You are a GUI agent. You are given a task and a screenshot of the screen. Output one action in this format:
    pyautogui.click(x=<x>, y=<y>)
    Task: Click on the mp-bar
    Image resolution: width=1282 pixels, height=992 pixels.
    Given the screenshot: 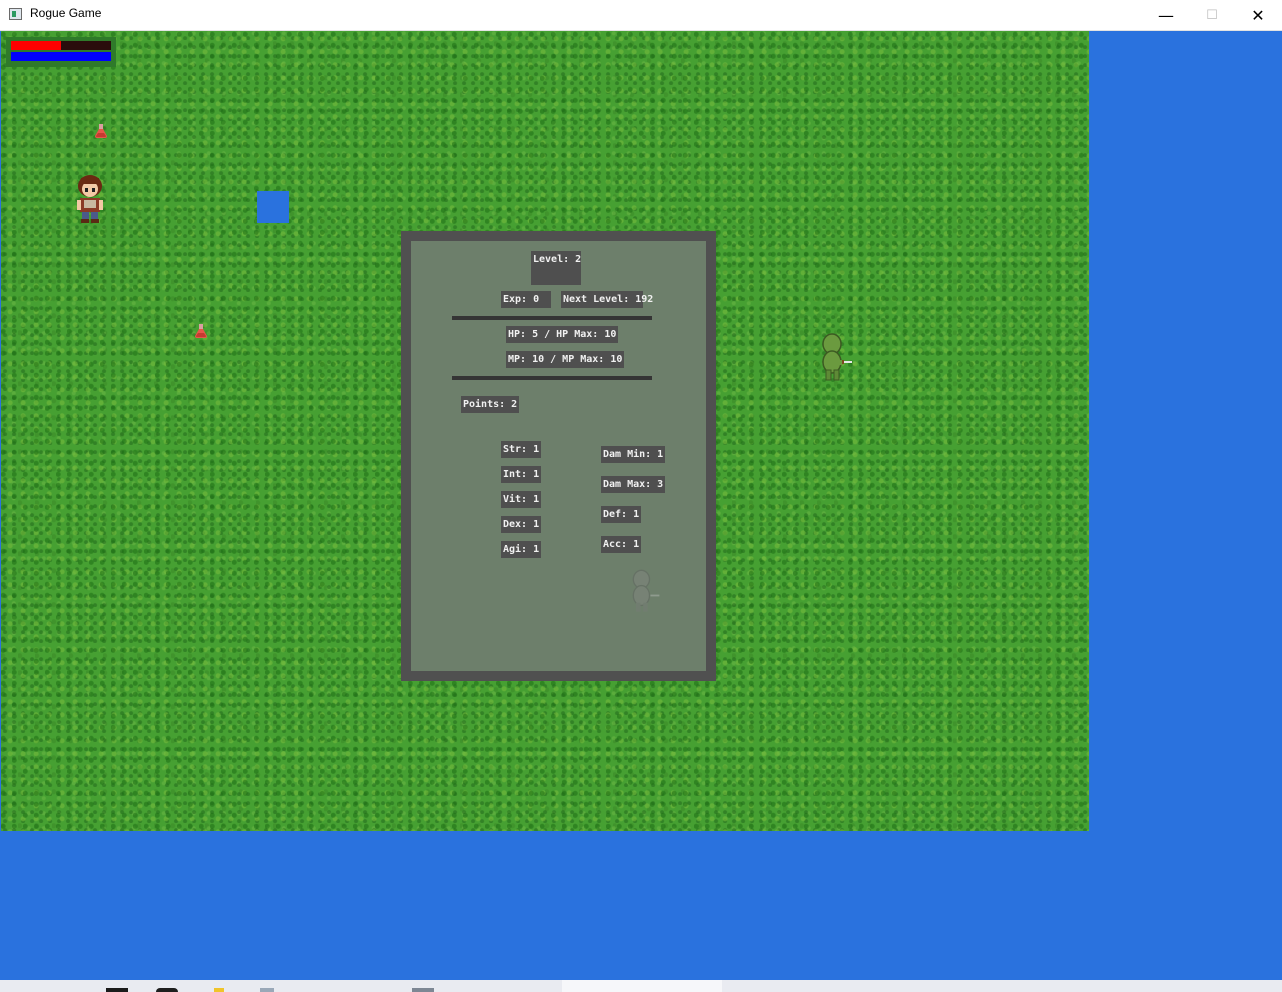 What is the action you would take?
    pyautogui.click(x=61, y=56)
    